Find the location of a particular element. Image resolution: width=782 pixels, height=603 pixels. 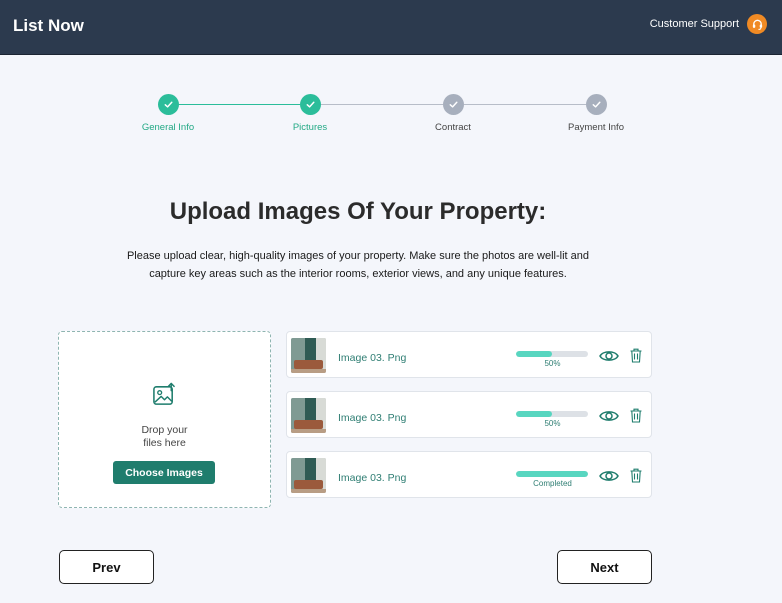

step-label: Contract is located at coordinates (453, 127).